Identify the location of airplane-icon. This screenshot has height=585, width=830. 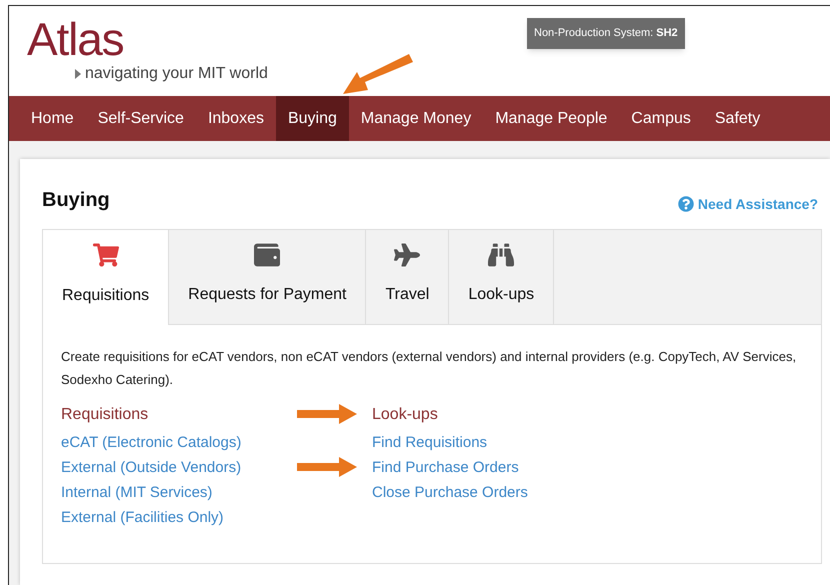
(407, 255).